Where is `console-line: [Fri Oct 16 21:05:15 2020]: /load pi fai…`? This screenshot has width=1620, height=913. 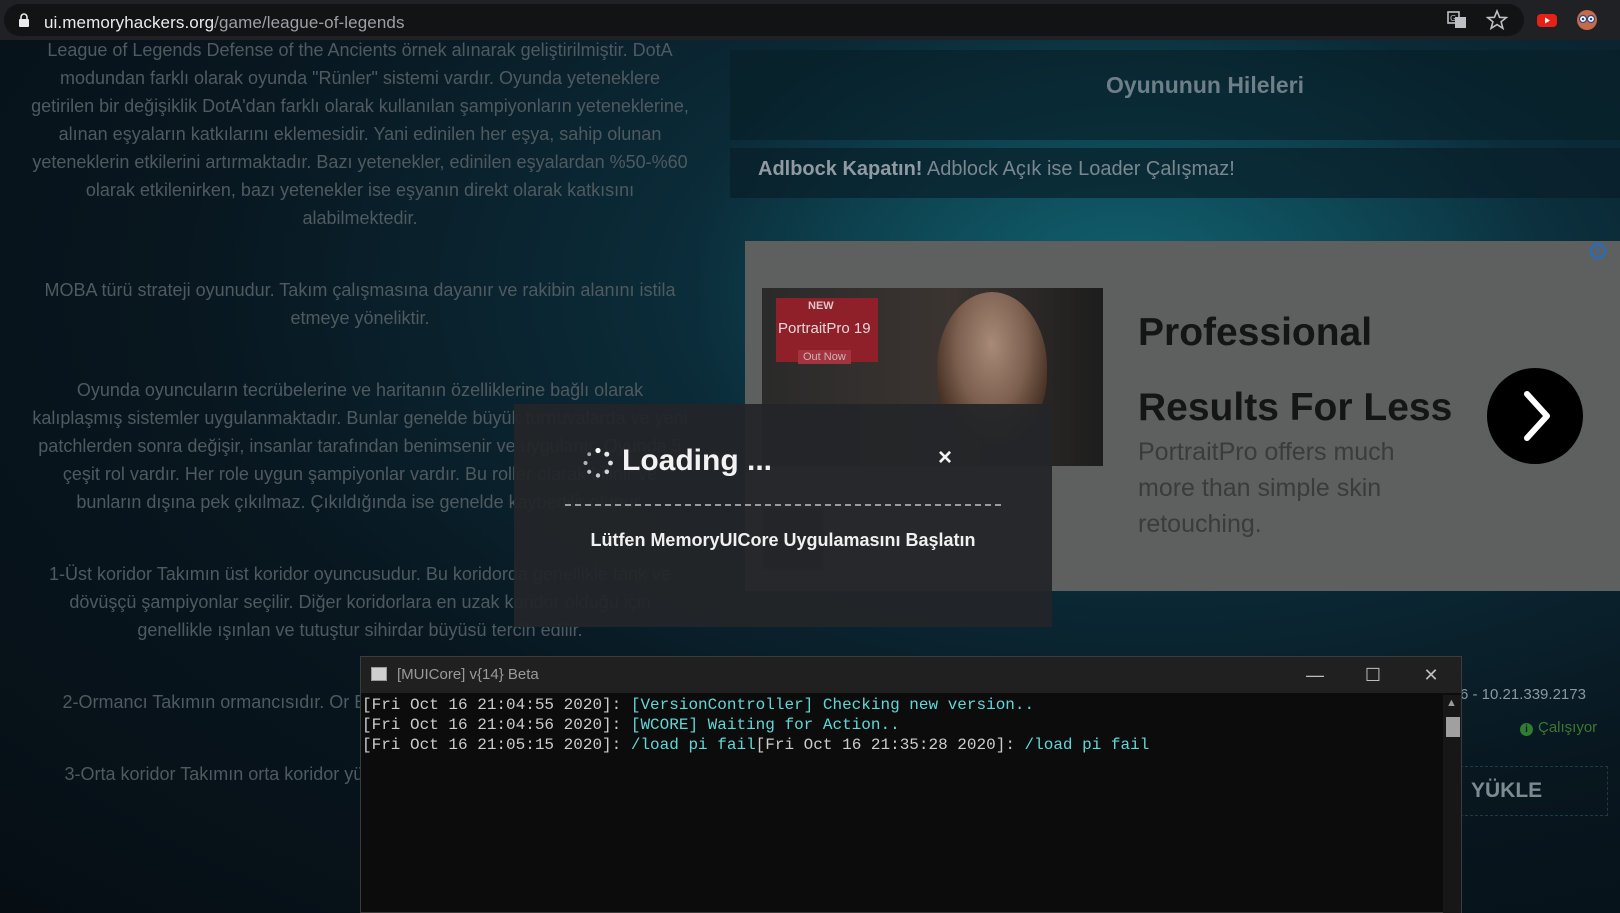 console-line: [Fri Oct 16 21:05:15 2020]: /load pi fai… is located at coordinates (756, 745).